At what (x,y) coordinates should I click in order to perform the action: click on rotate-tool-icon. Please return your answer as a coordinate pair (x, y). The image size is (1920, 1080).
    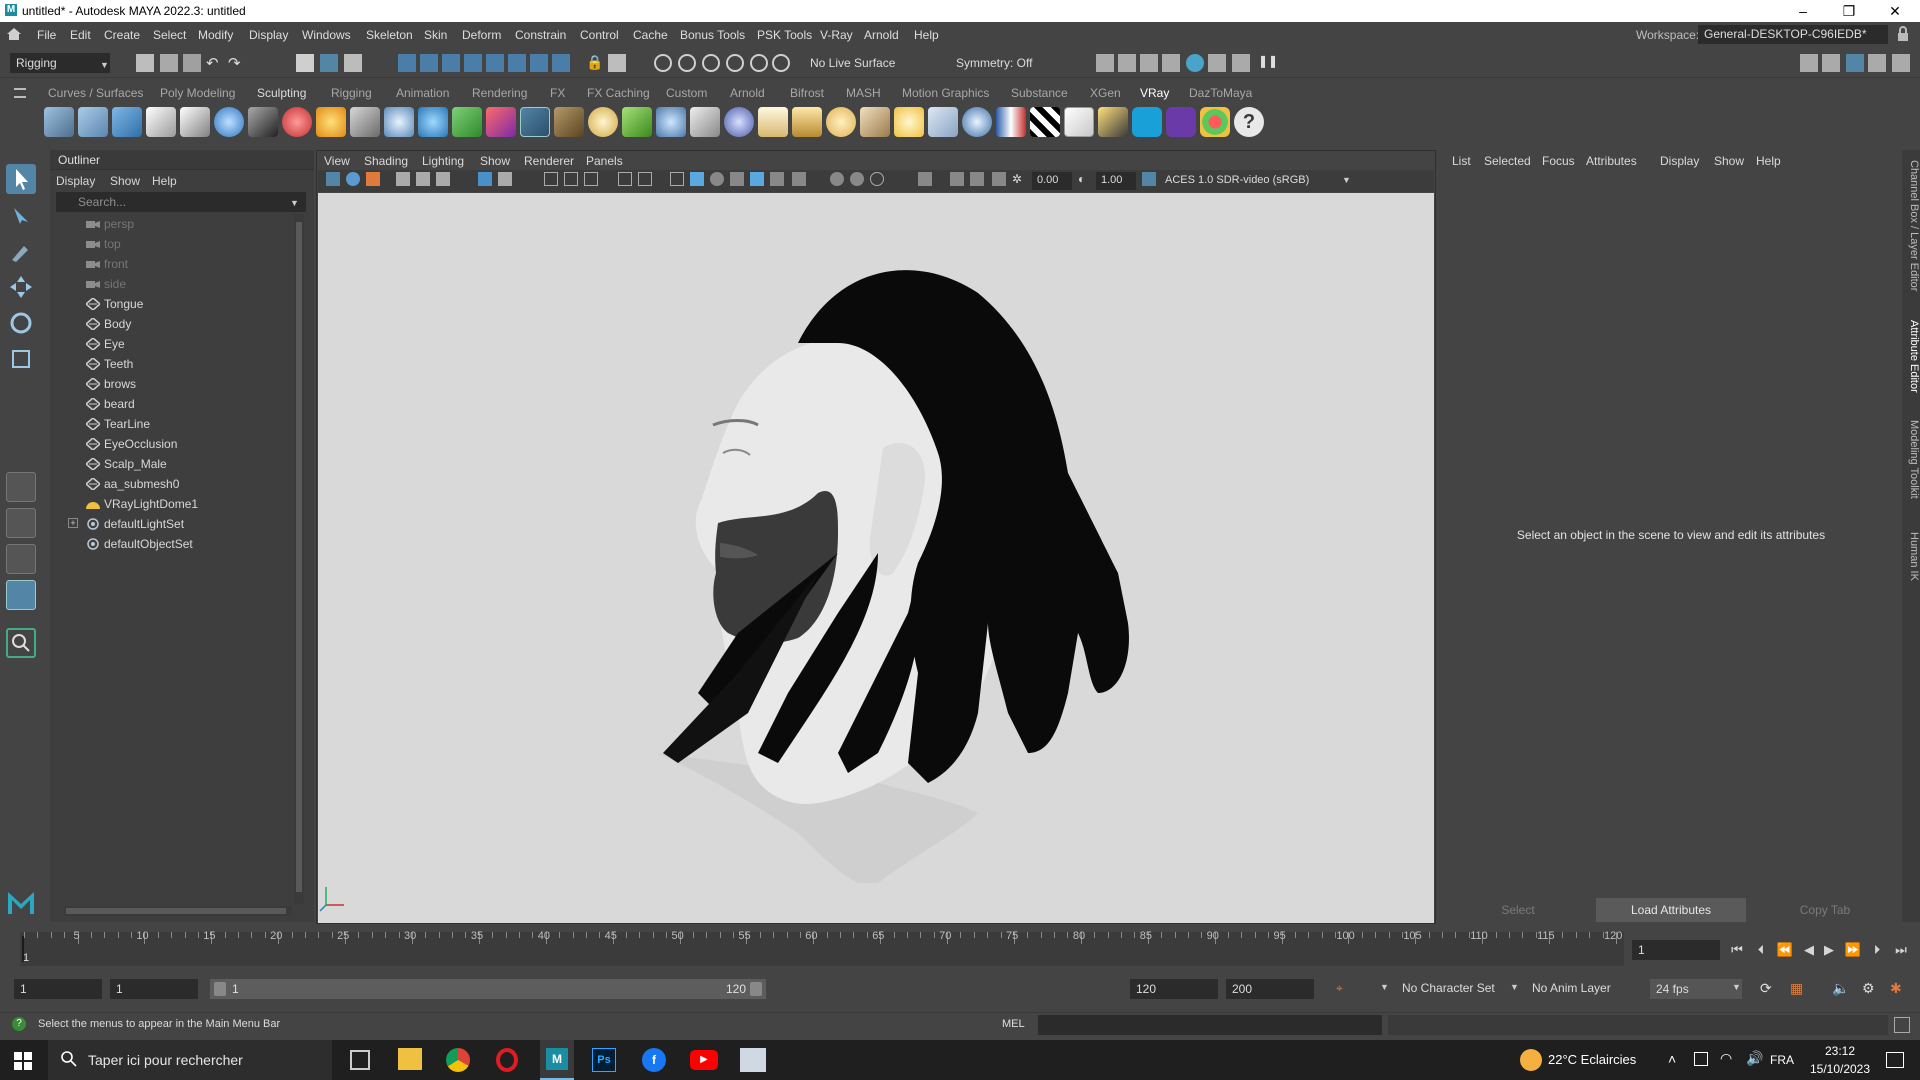
    Looking at the image, I should click on (21, 323).